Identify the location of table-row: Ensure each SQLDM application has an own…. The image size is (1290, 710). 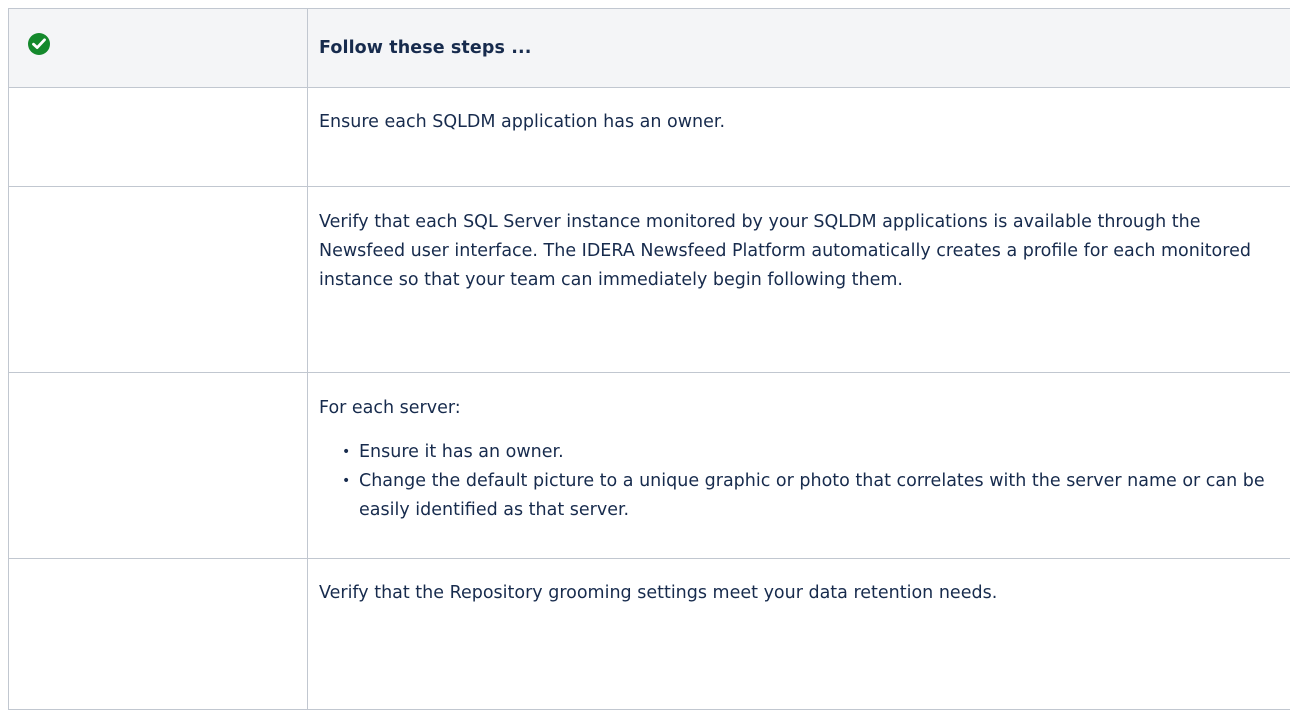
(649, 137).